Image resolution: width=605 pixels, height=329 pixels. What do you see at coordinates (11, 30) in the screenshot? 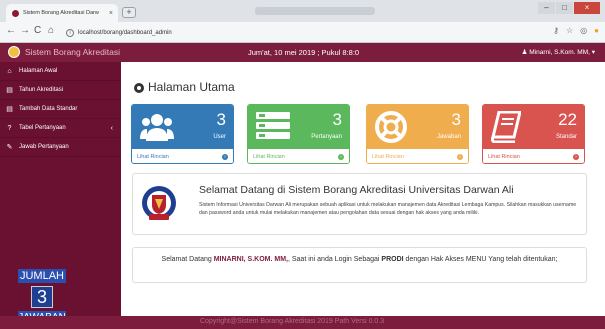
I see `back-arrow-icon: ←` at bounding box center [11, 30].